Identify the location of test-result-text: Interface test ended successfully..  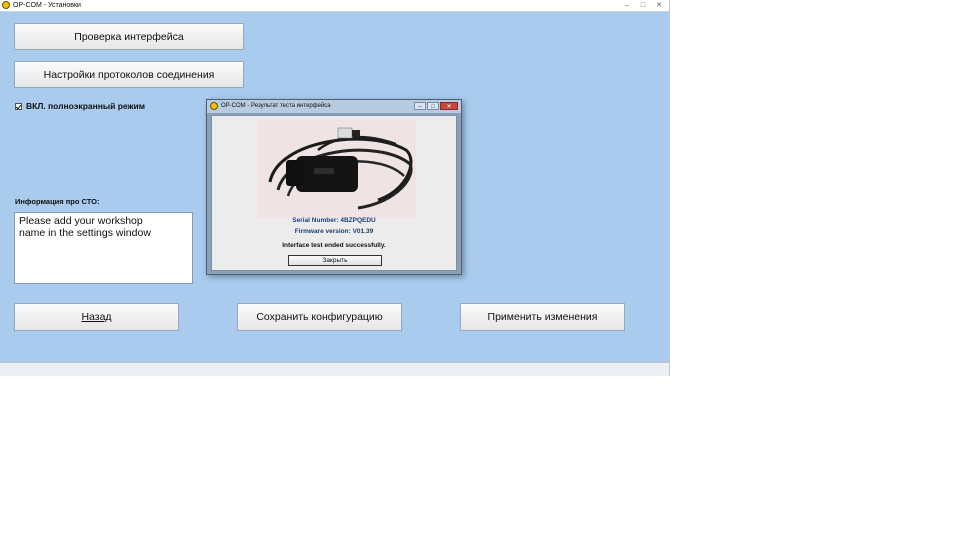
(334, 245).